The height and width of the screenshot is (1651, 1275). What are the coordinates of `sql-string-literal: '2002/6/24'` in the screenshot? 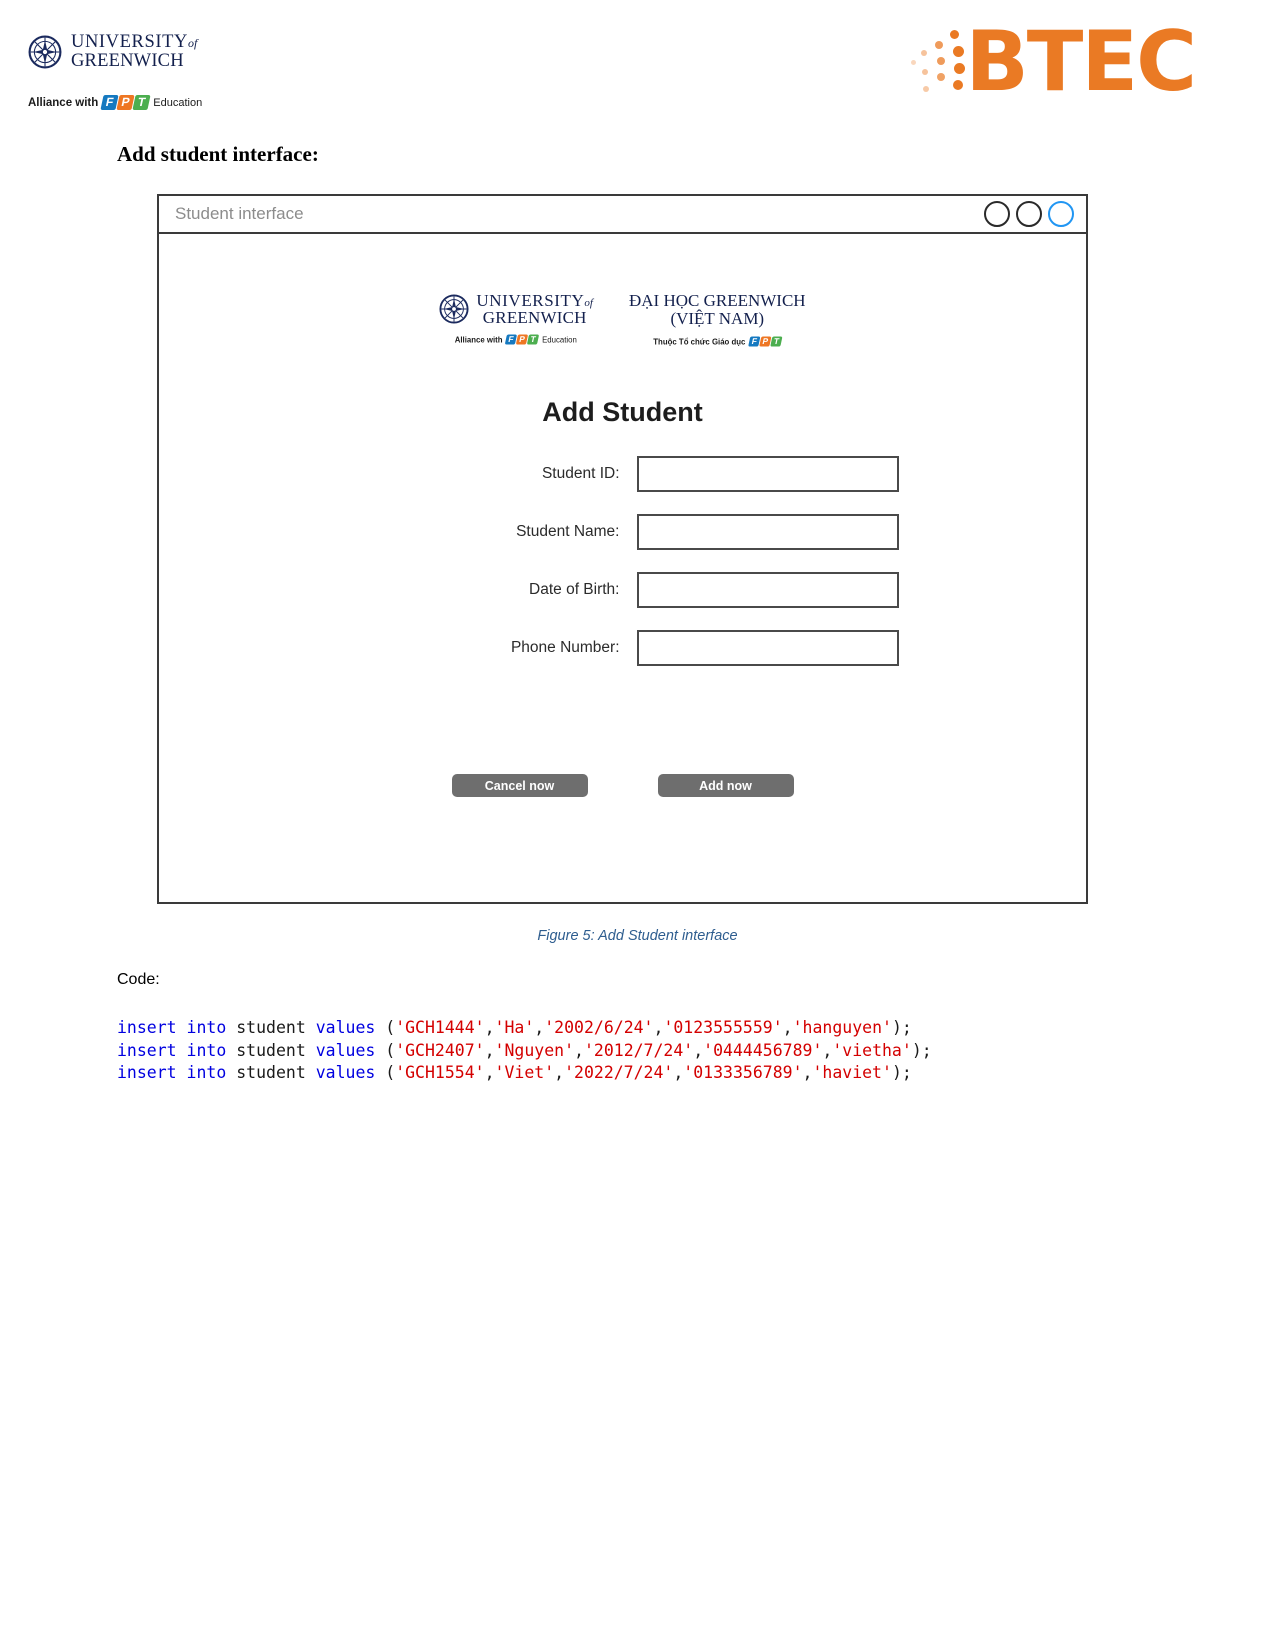 It's located at (599, 1027).